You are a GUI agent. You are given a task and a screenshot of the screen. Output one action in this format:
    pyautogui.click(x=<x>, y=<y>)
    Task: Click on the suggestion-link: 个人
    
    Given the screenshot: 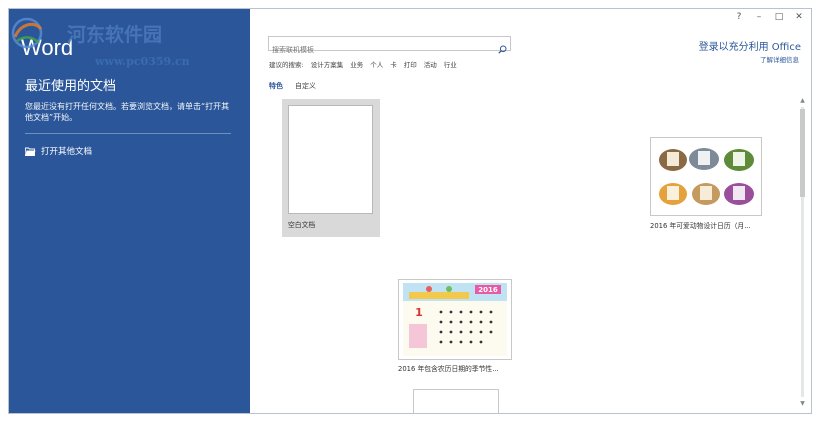 What is the action you would take?
    pyautogui.click(x=376, y=64)
    